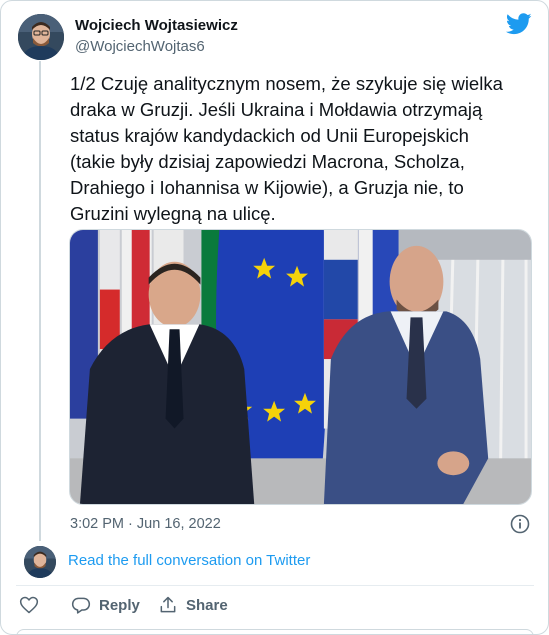  What do you see at coordinates (178, 524) in the screenshot?
I see `tweet-date: Jun 16, 2022` at bounding box center [178, 524].